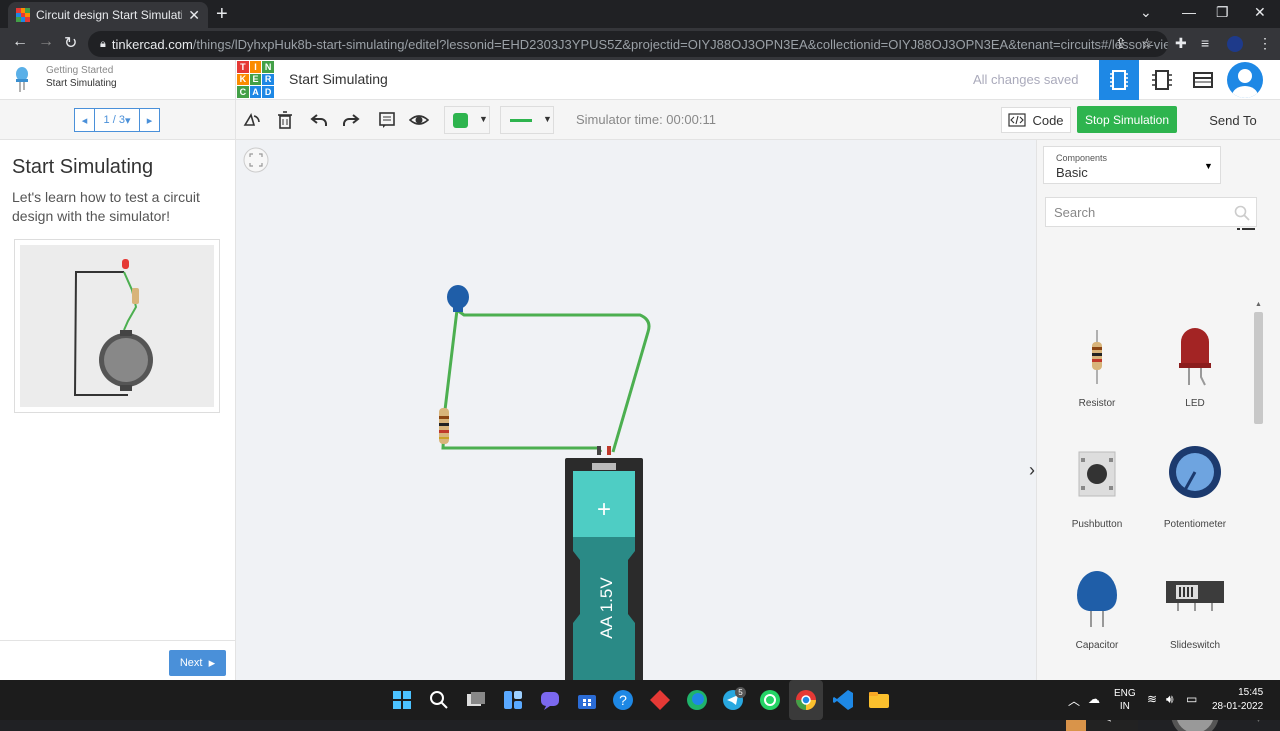 Image resolution: width=1280 pixels, height=731 pixels. I want to click on windows-start-icon, so click(402, 700).